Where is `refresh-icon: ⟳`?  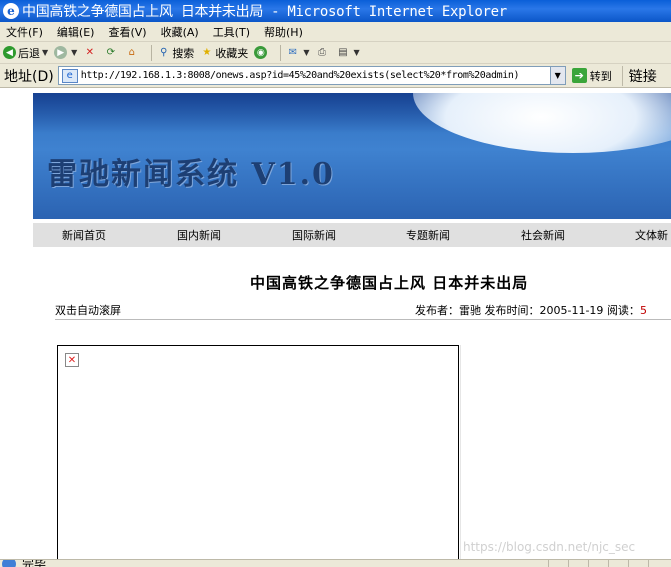
refresh-icon: ⟳ is located at coordinates (110, 52).